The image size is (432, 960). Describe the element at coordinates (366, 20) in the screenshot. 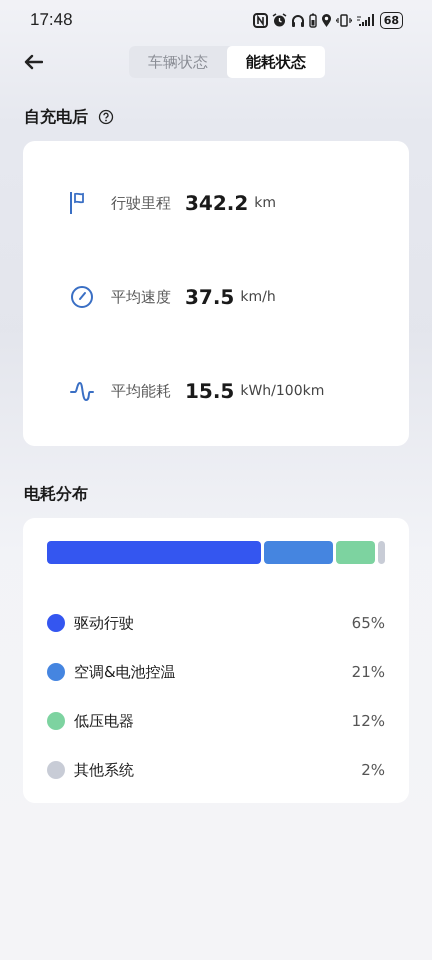

I see `signal-icon` at that location.